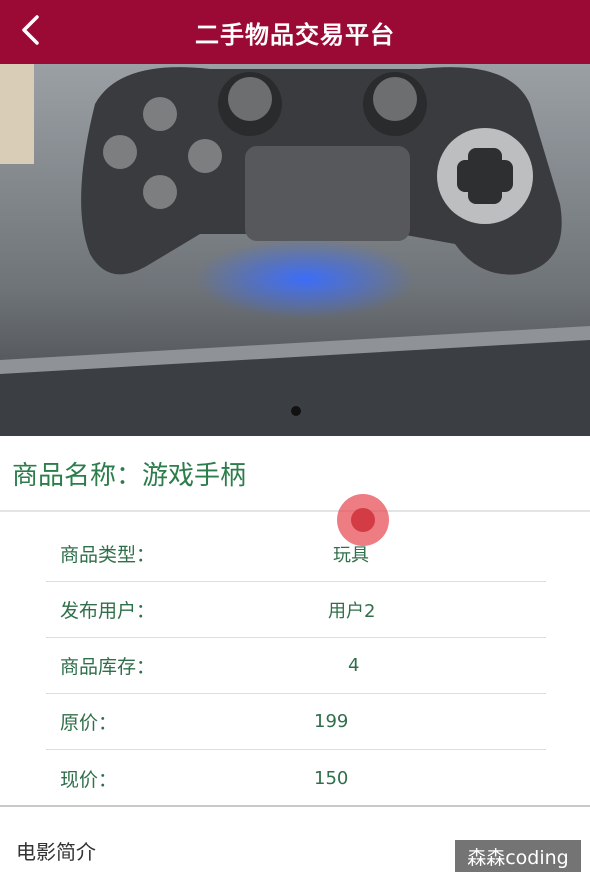  I want to click on spec-row-stock: 商品库存： 4, so click(296, 666).